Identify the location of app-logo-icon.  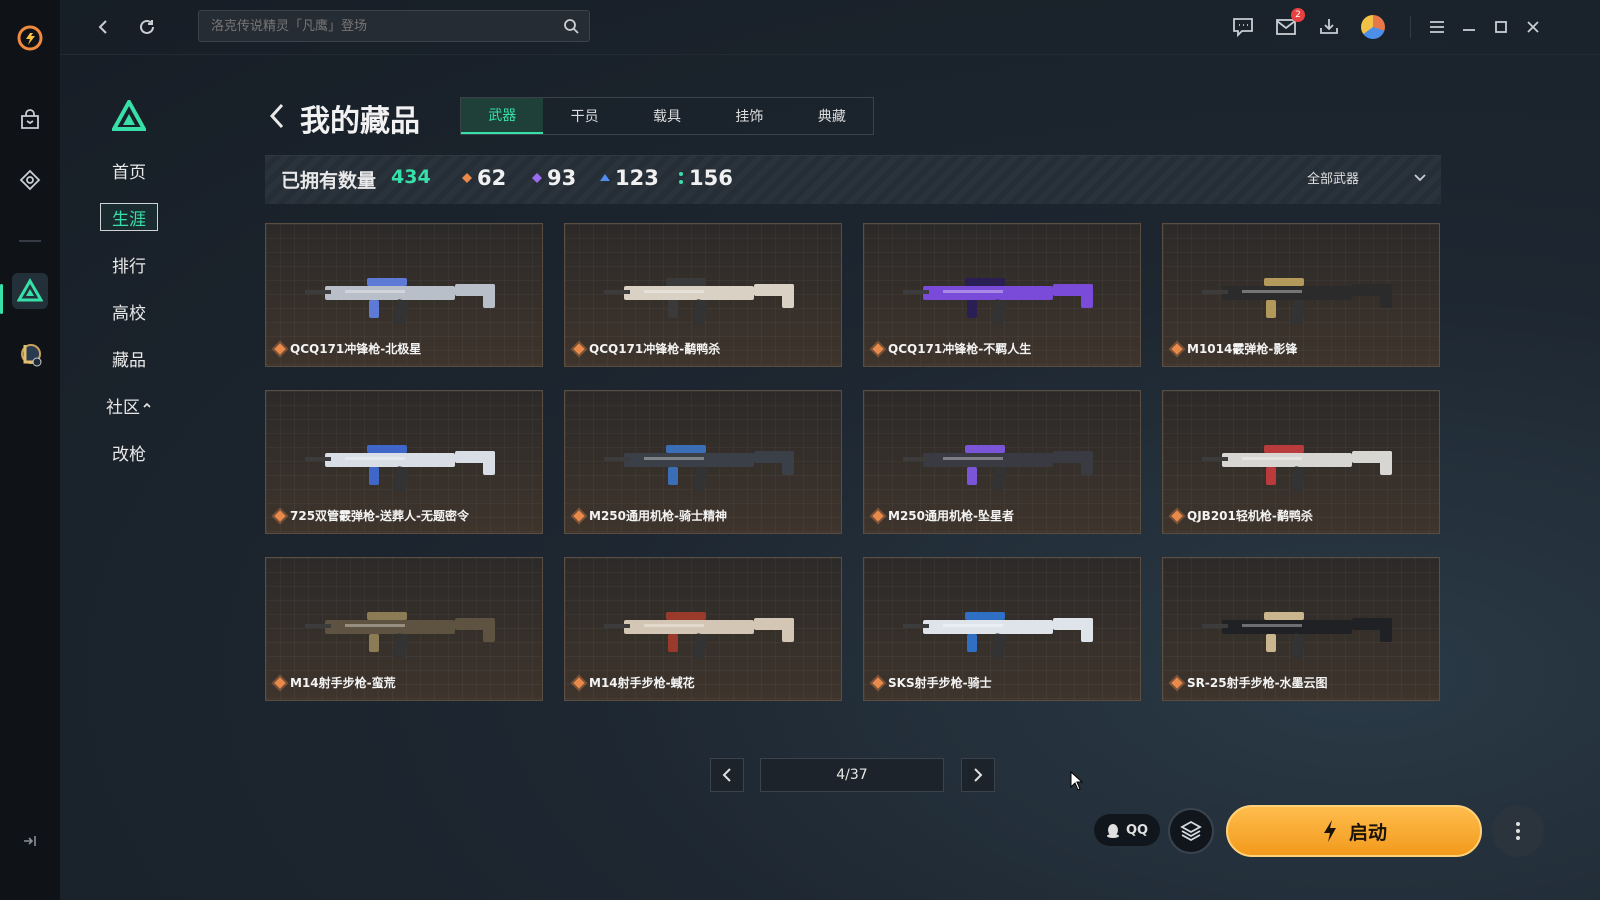
(30, 38).